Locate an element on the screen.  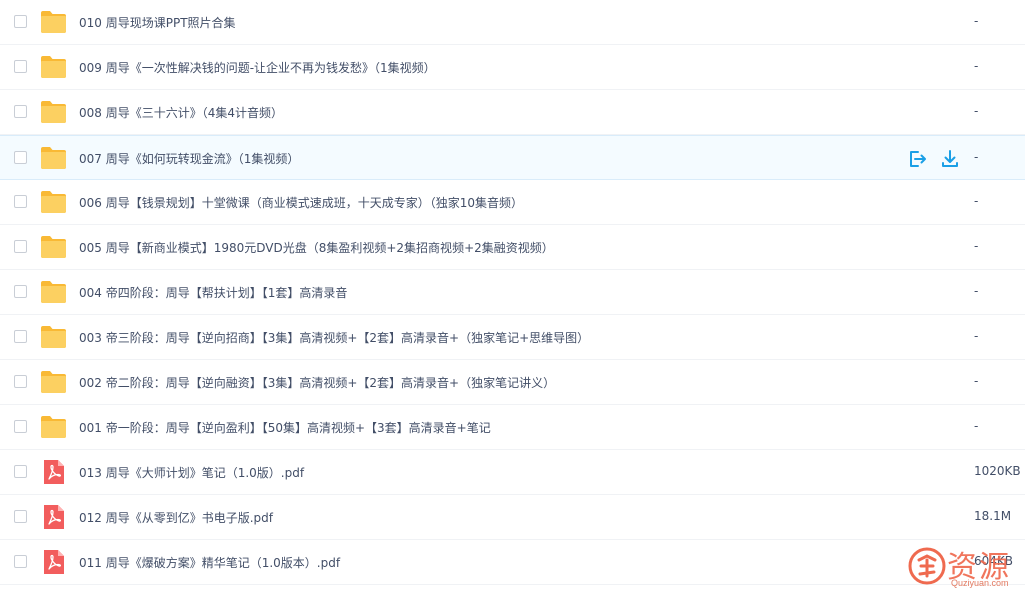
file-size: 18.1M is located at coordinates (993, 516).